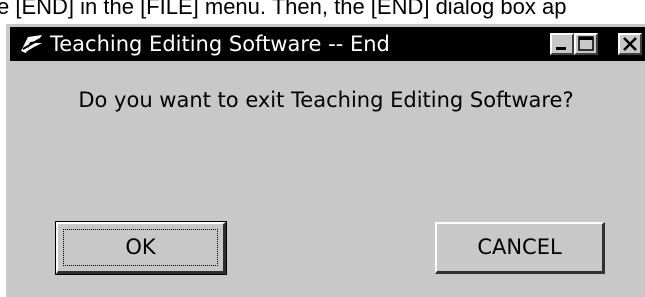 This screenshot has width=645, height=297. What do you see at coordinates (561, 48) in the screenshot?
I see `minimize-icon` at bounding box center [561, 48].